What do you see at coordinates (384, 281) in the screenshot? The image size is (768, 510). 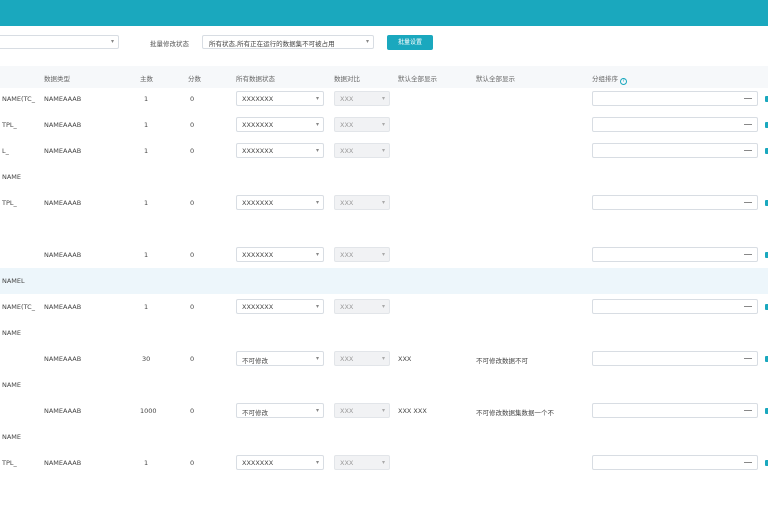 I see `group-row-highlighted: NAMEL` at bounding box center [384, 281].